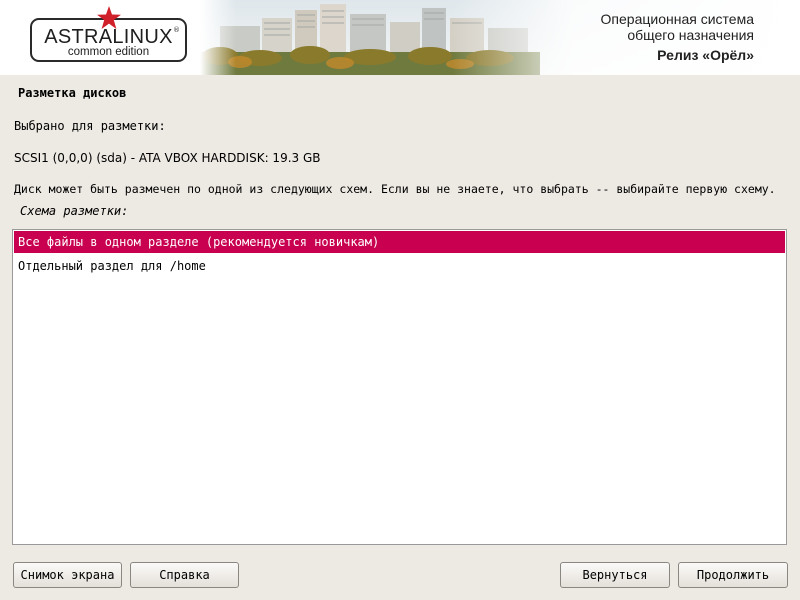 The height and width of the screenshot is (600, 800). I want to click on page-title: Разметка дисков, so click(72, 93).